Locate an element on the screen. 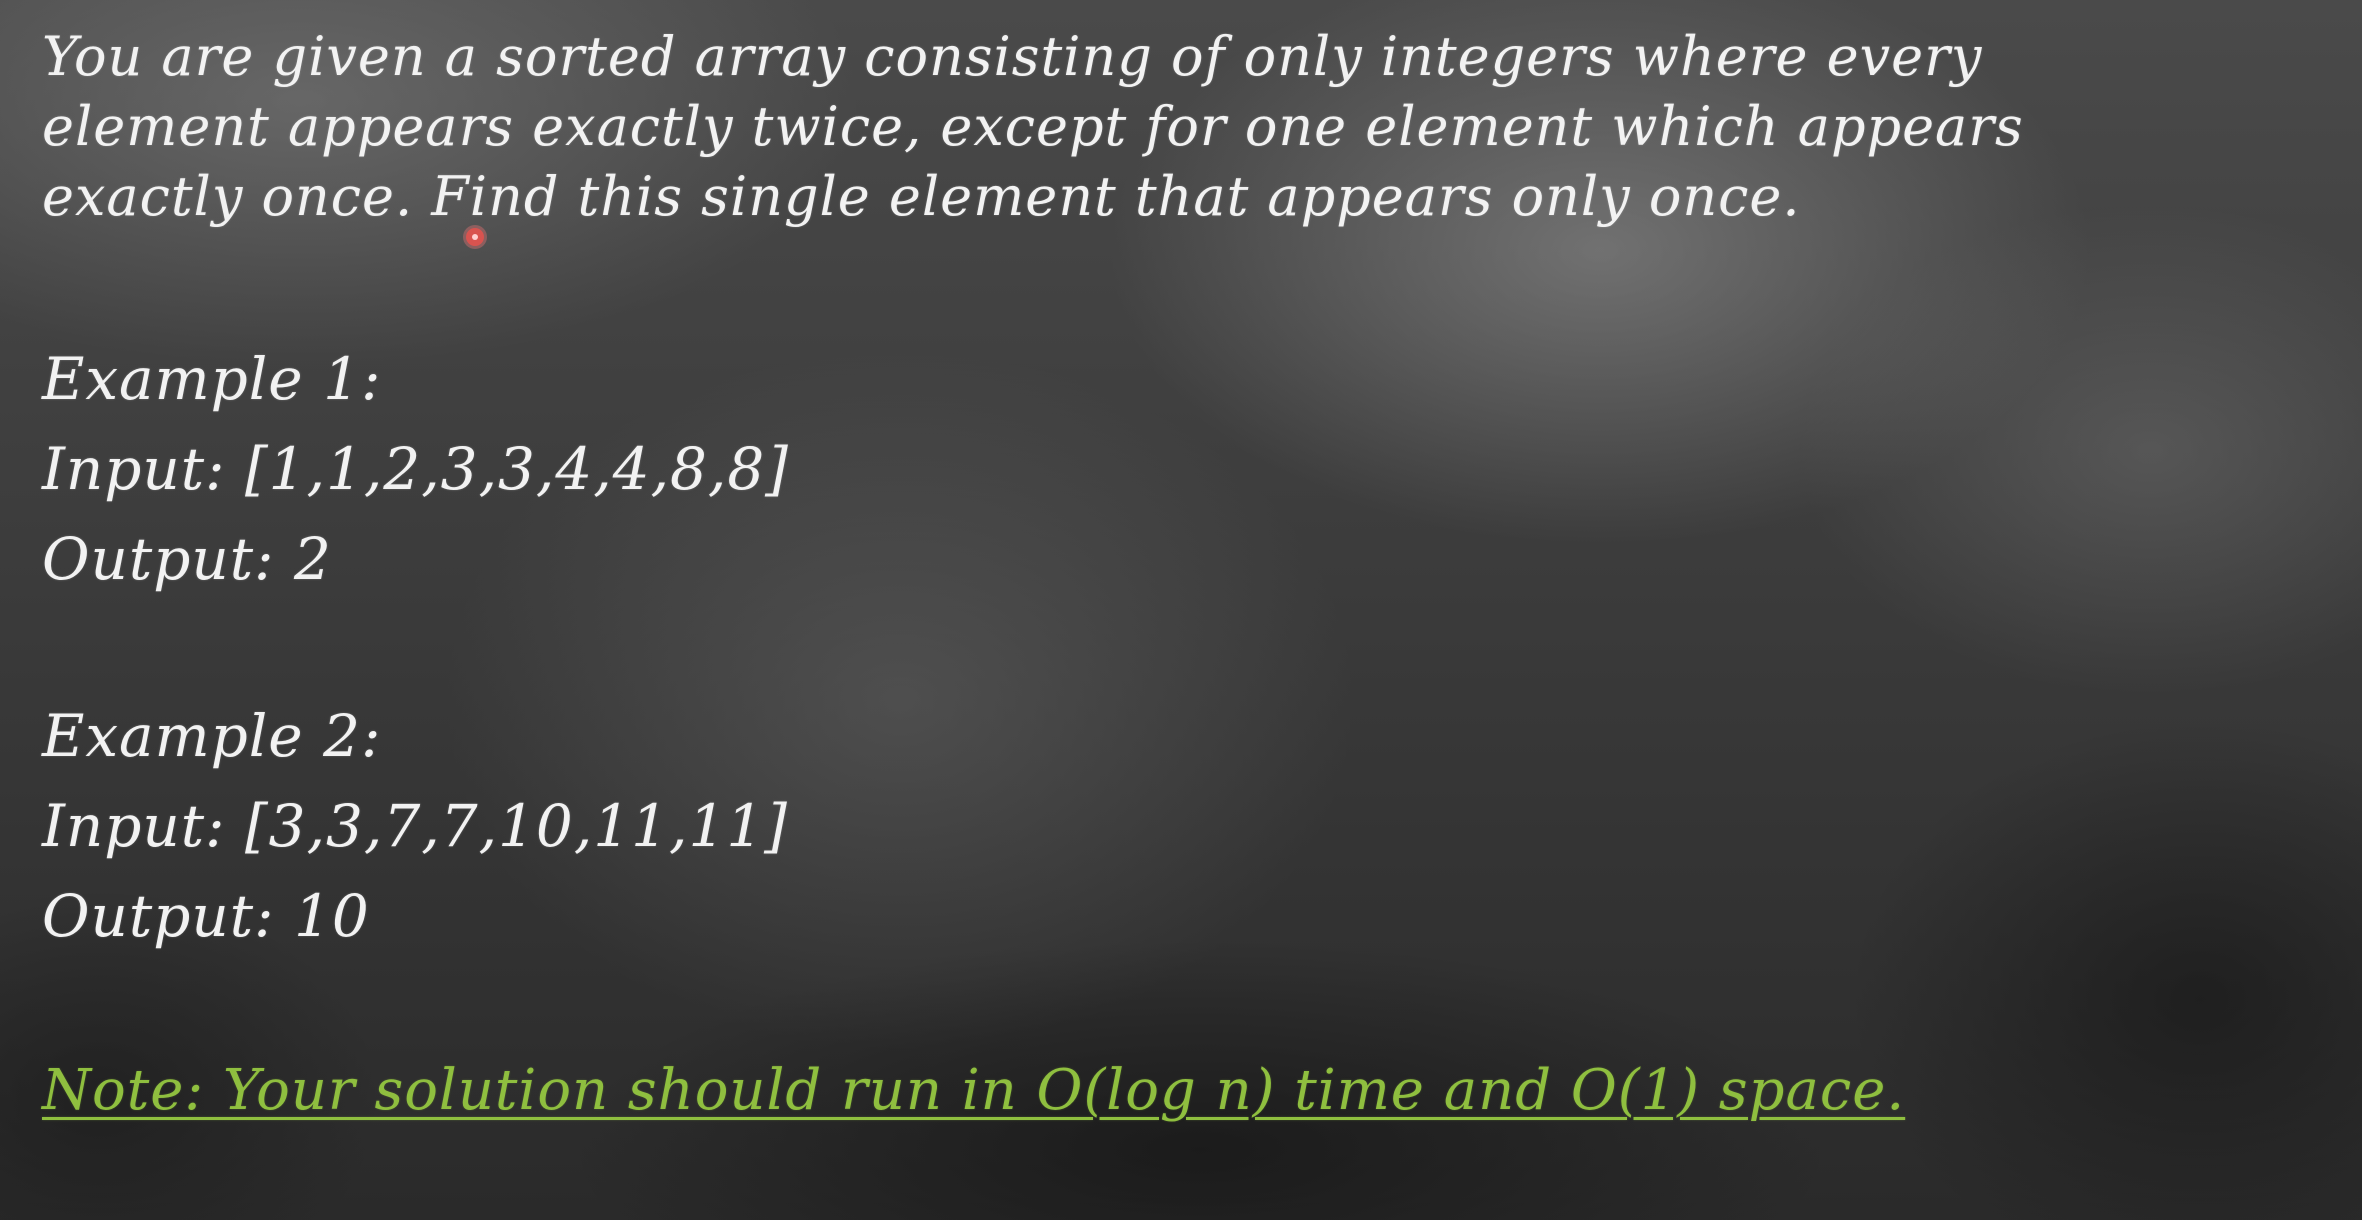  example-1-title: Example 1: is located at coordinates (212, 379).